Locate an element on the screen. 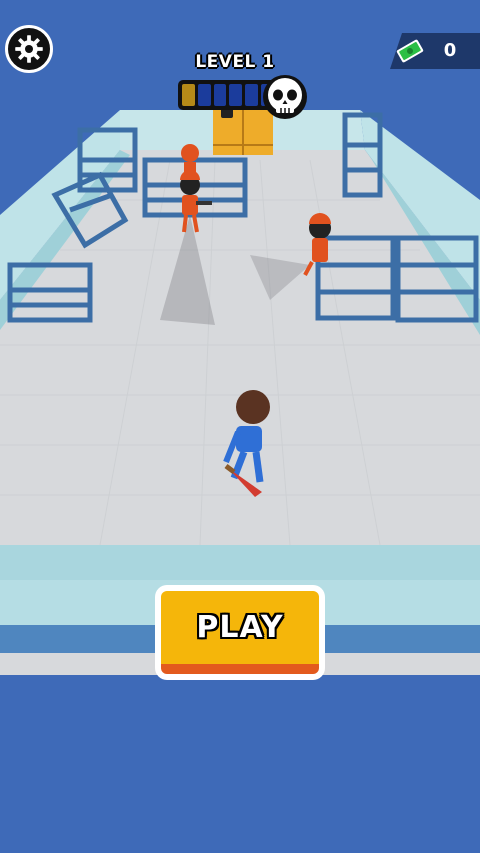  skull-icon is located at coordinates (285, 97).